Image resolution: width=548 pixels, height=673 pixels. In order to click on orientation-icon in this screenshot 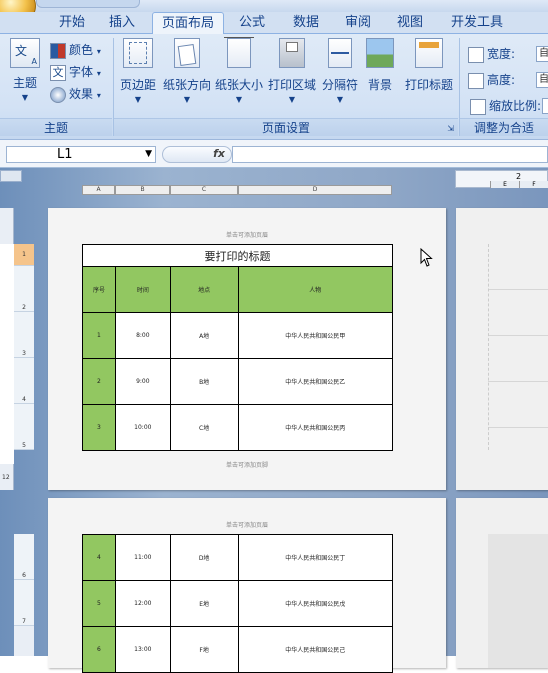, I will do `click(187, 53)`.